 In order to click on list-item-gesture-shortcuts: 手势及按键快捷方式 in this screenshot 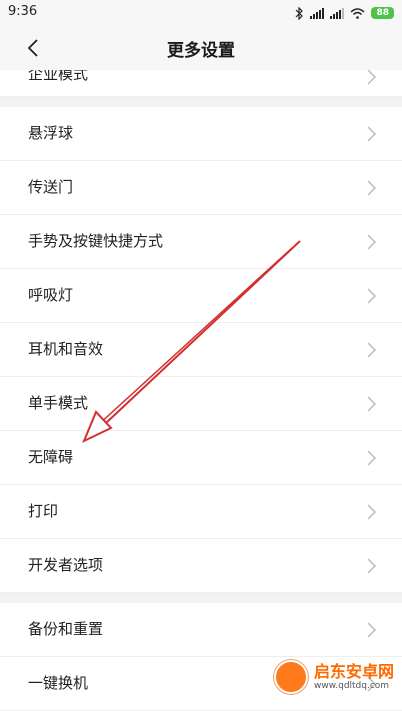, I will do `click(201, 242)`.